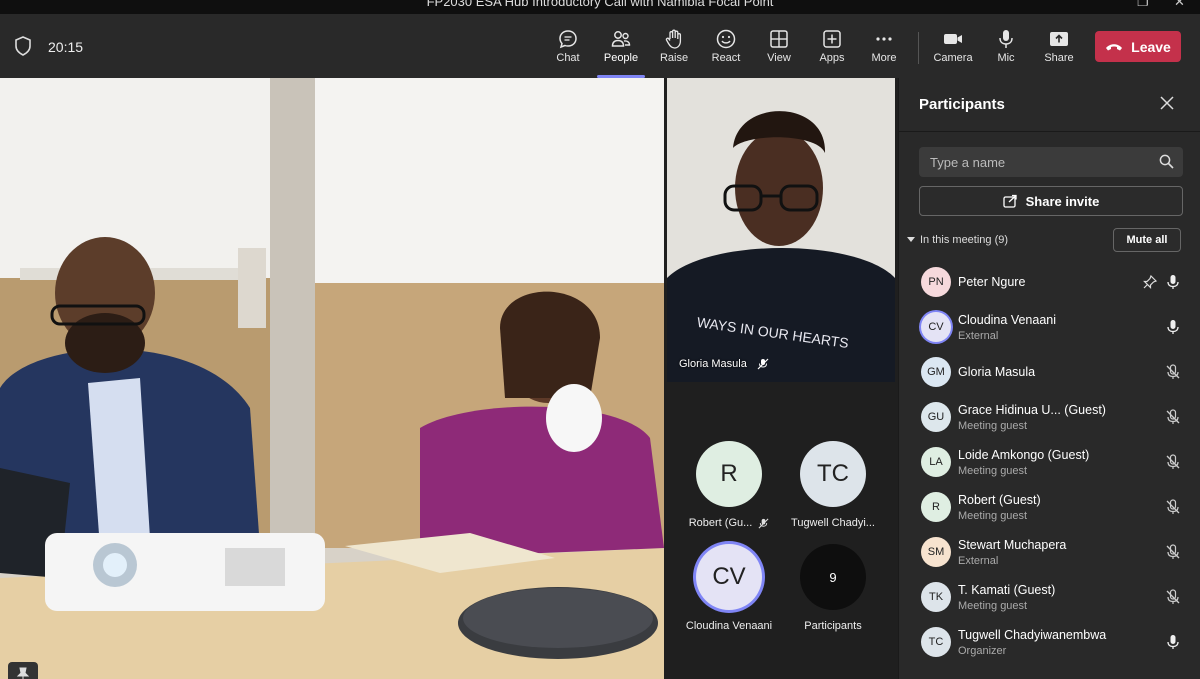  Describe the element at coordinates (23, 46) in the screenshot. I see `shield-icon` at that location.